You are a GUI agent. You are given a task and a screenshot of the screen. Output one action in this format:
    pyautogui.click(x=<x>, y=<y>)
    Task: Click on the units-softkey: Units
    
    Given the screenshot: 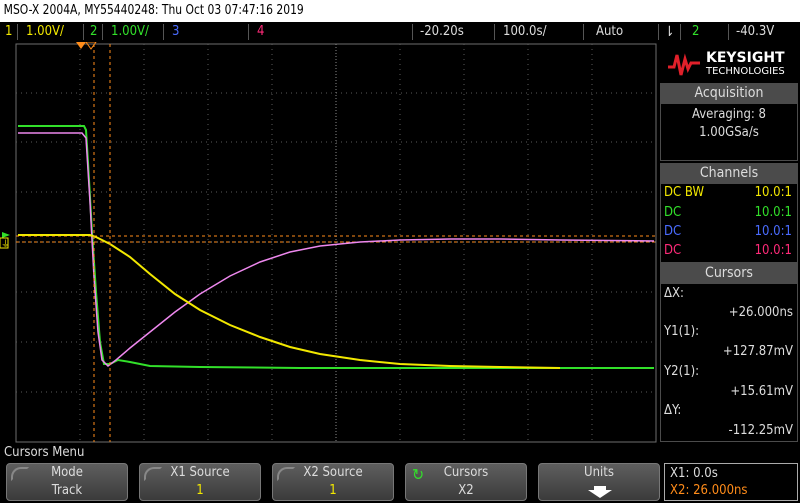 What is the action you would take?
    pyautogui.click(x=599, y=482)
    